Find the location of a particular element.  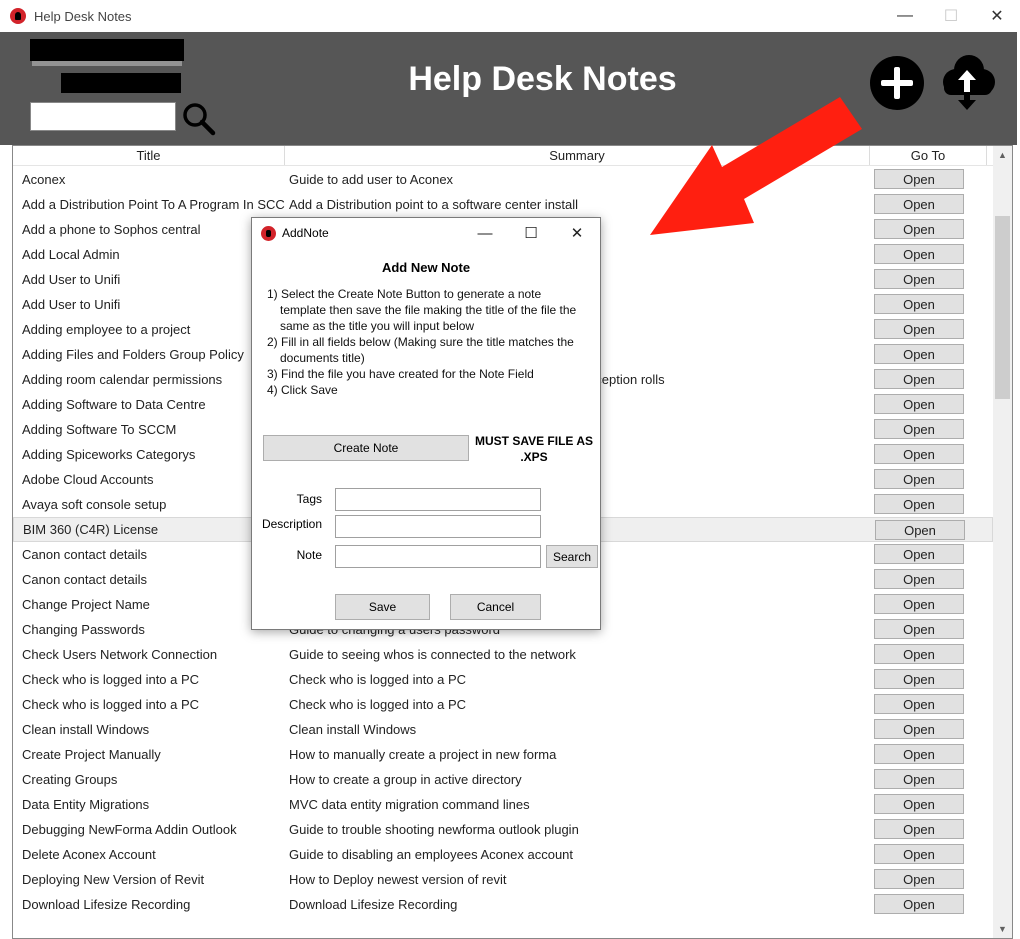

search-icon is located at coordinates (198, 118).